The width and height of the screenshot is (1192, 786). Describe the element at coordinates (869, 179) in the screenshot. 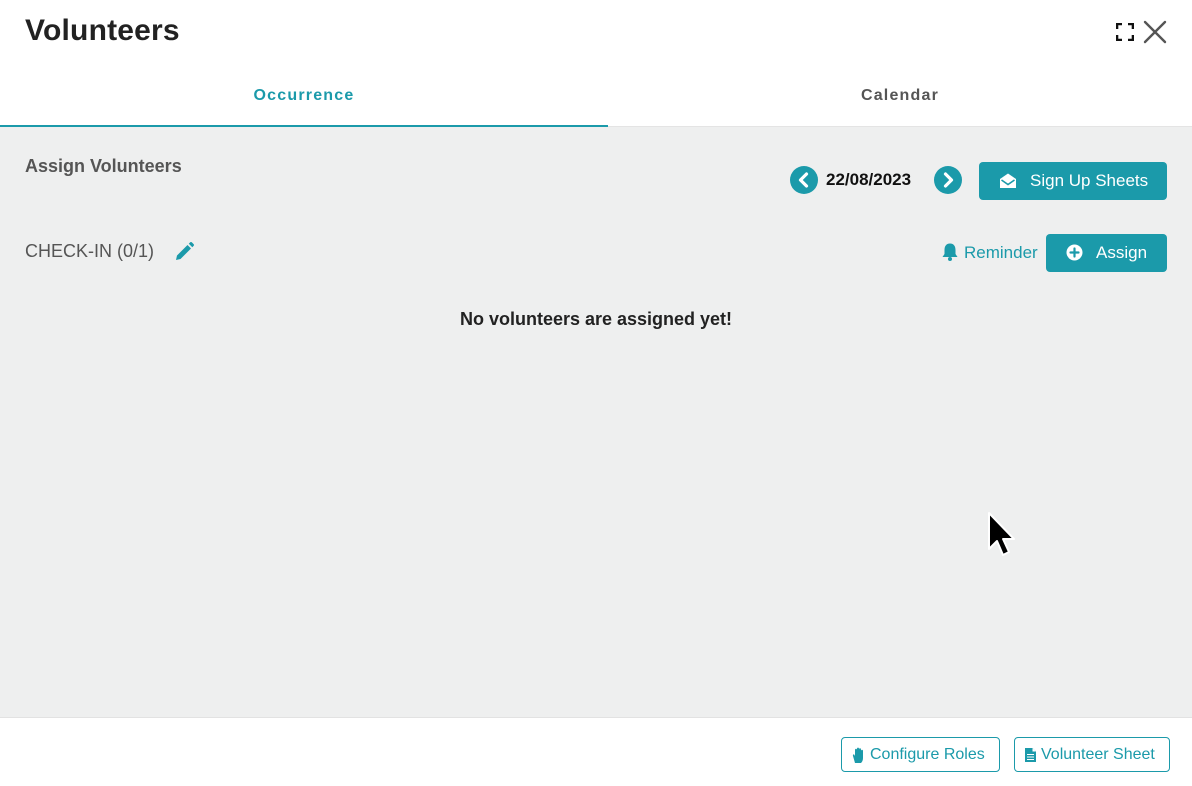

I see `current-date: 22/08/2023` at that location.